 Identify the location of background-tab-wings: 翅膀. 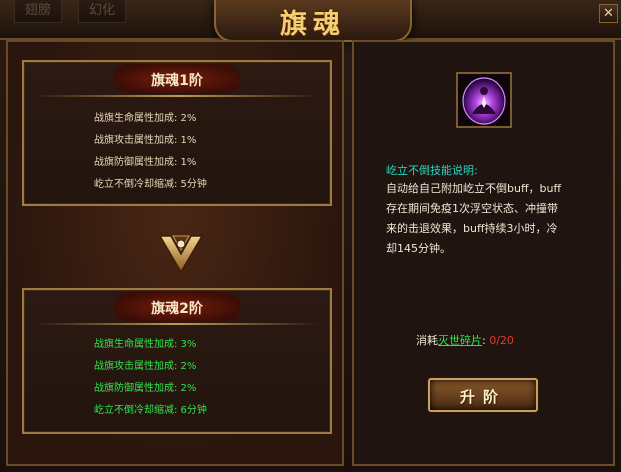
(38, 11).